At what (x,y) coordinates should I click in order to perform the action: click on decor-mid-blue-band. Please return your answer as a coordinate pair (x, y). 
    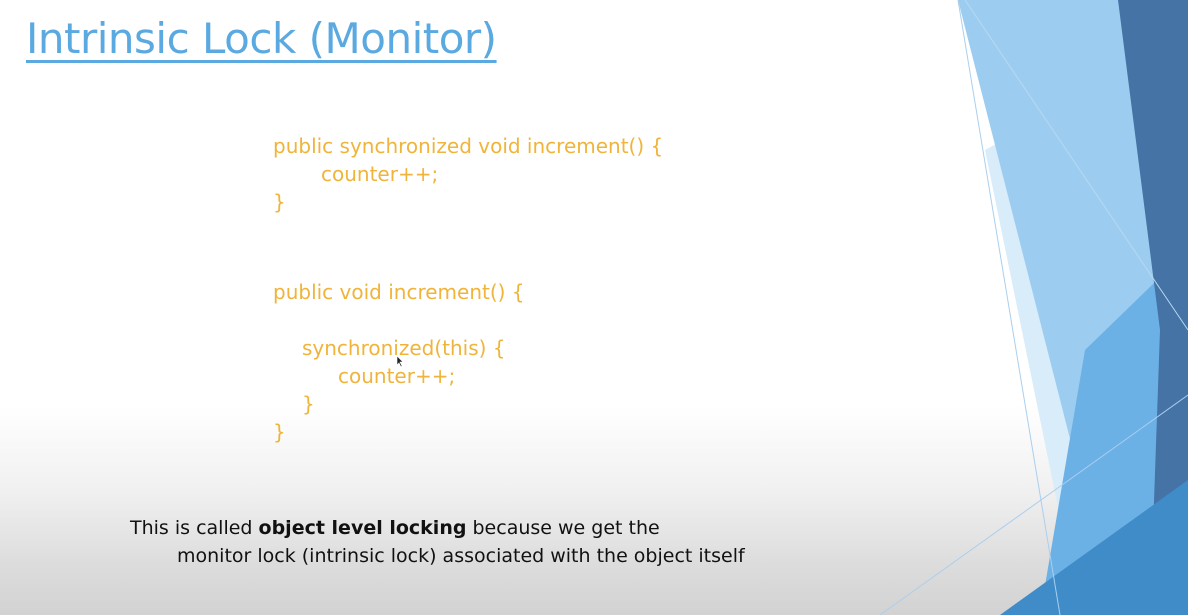
    Looking at the image, I should click on (1114, 432).